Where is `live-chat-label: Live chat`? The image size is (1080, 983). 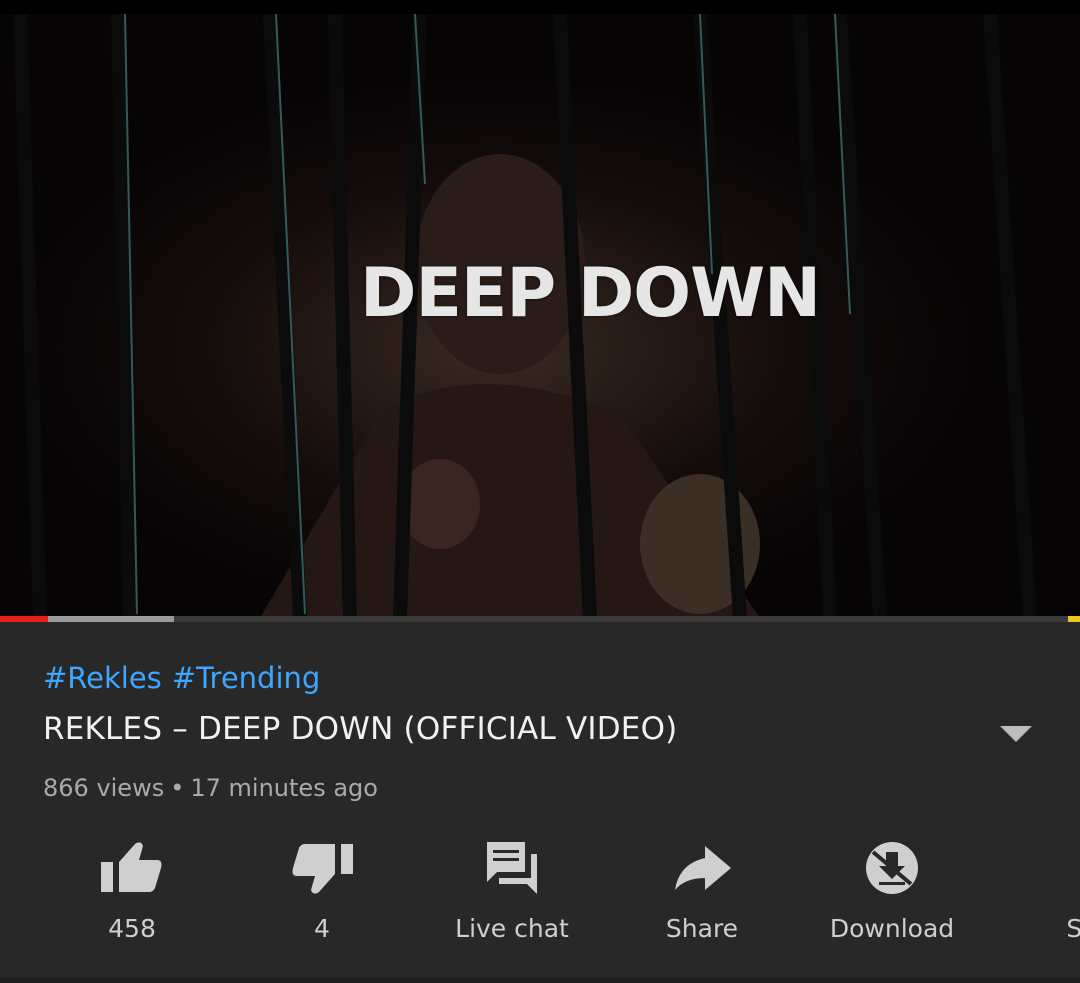
live-chat-label: Live chat is located at coordinates (512, 928).